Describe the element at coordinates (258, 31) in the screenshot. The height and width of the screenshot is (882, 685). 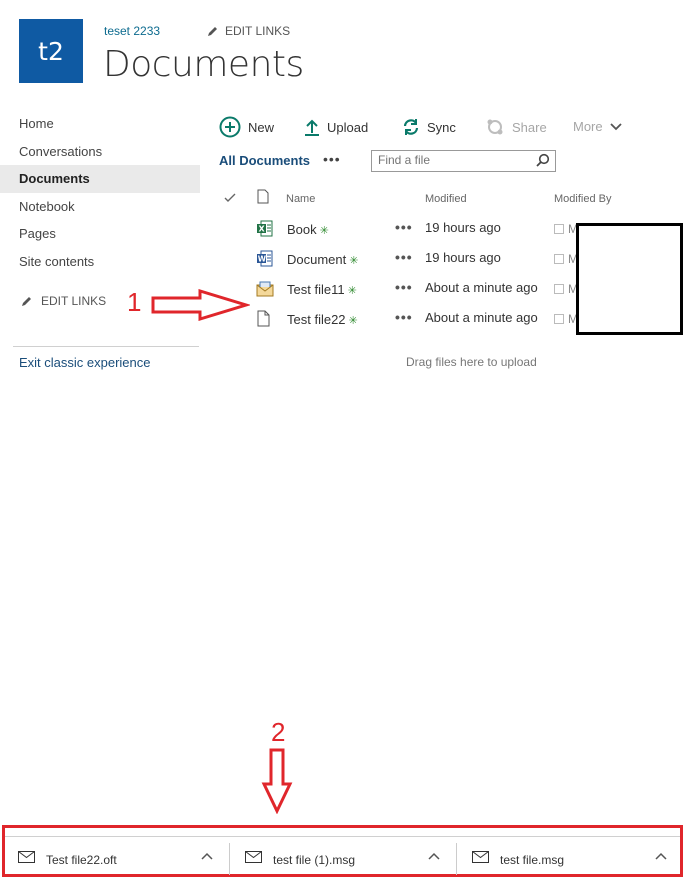
I see `edit-links-label: EDIT LINKS` at that location.